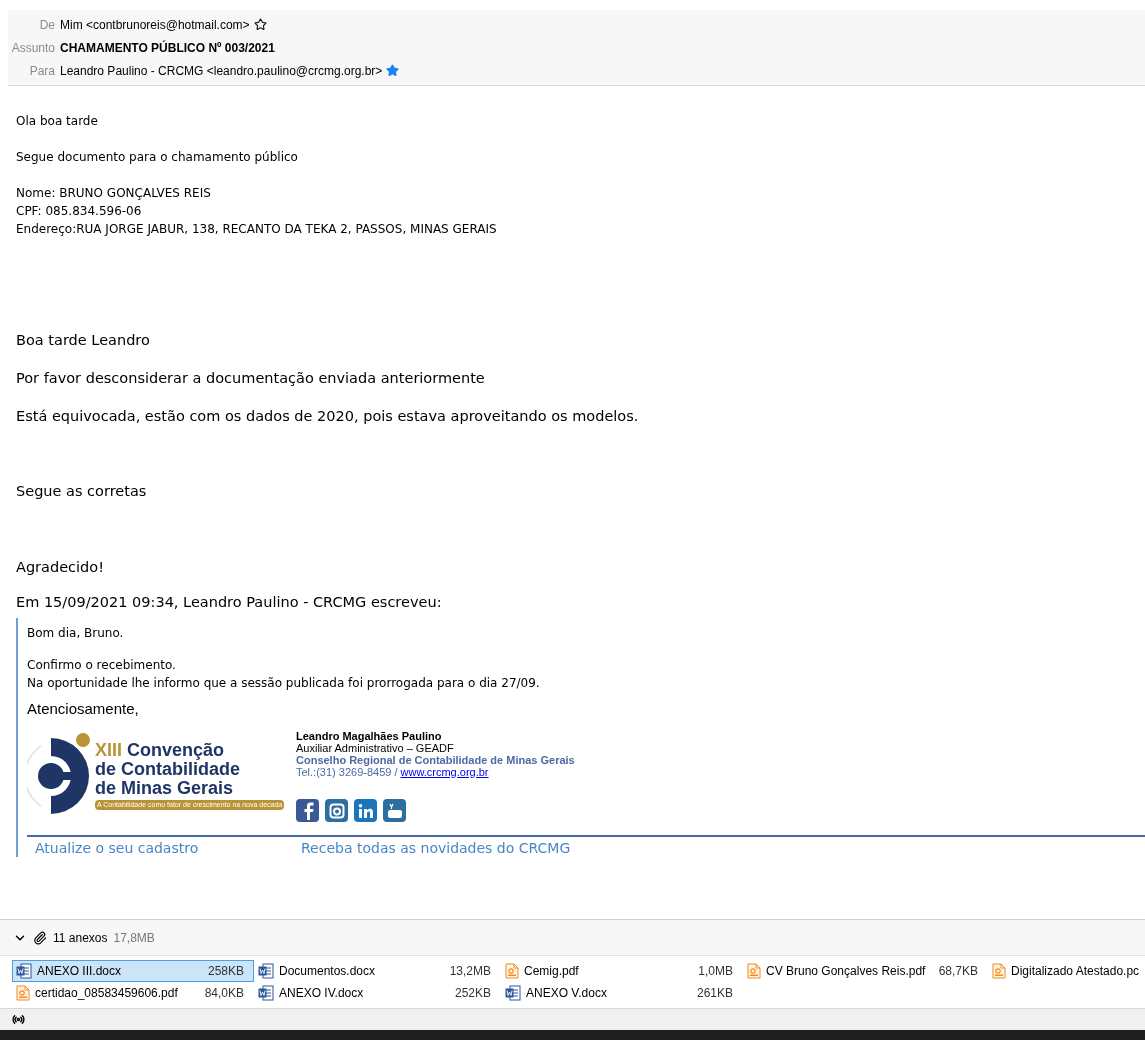  Describe the element at coordinates (470, 971) in the screenshot. I see `attachment-size: 13,2MB` at that location.